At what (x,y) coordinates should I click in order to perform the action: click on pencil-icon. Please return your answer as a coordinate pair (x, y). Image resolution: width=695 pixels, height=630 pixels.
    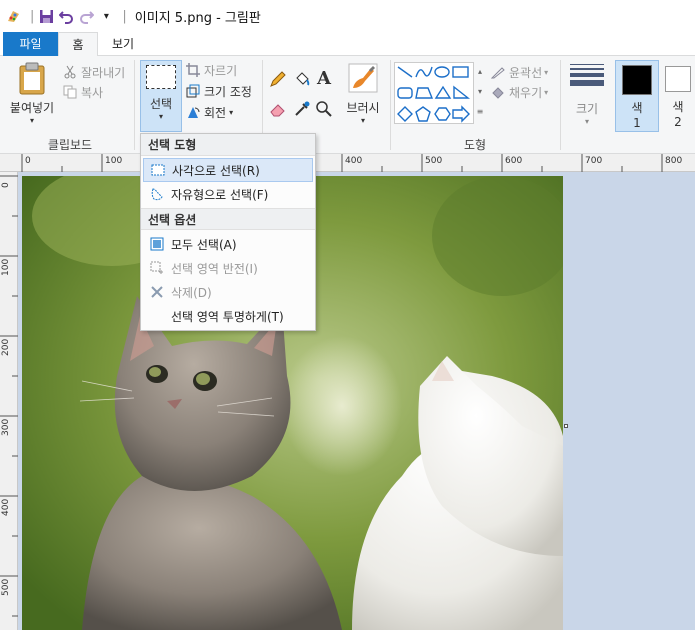
    Looking at the image, I should click on (278, 79).